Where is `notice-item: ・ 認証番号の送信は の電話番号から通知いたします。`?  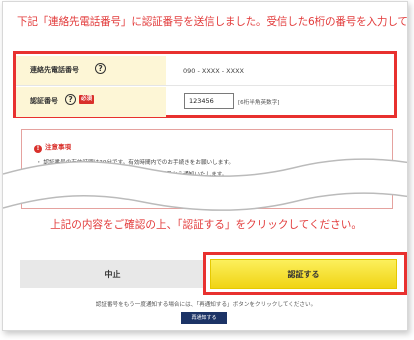
notice-item: ・ 認証番号の送信は の電話番号から通知いたします。 is located at coordinates (132, 175).